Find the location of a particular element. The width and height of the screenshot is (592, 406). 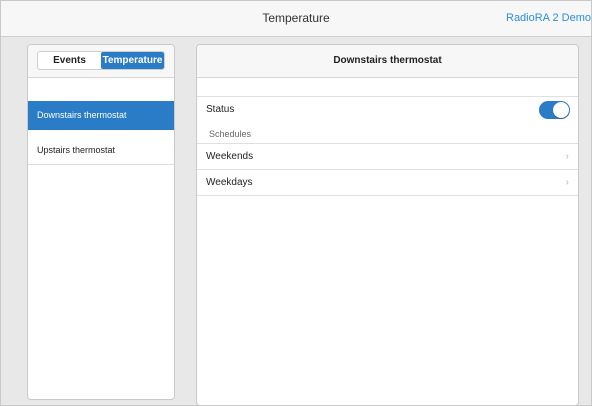

status-toggle is located at coordinates (554, 110).